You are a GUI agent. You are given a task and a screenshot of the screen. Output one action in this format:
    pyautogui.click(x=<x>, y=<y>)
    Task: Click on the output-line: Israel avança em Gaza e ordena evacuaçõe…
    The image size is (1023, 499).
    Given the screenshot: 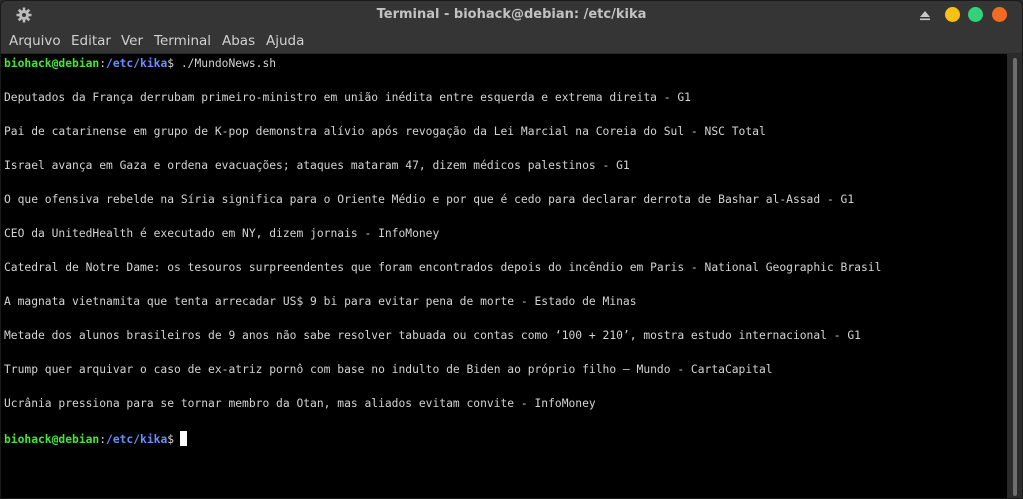 What is the action you would take?
    pyautogui.click(x=317, y=165)
    